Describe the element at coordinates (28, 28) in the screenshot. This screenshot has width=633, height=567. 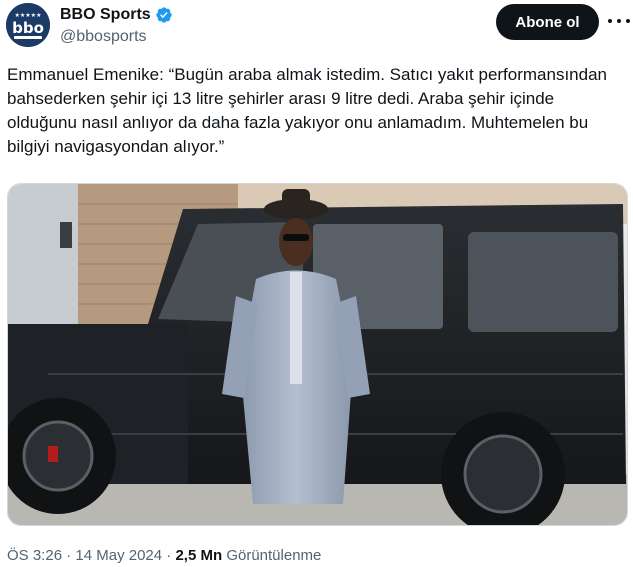
I see `avatar-logo-text: bbo` at that location.